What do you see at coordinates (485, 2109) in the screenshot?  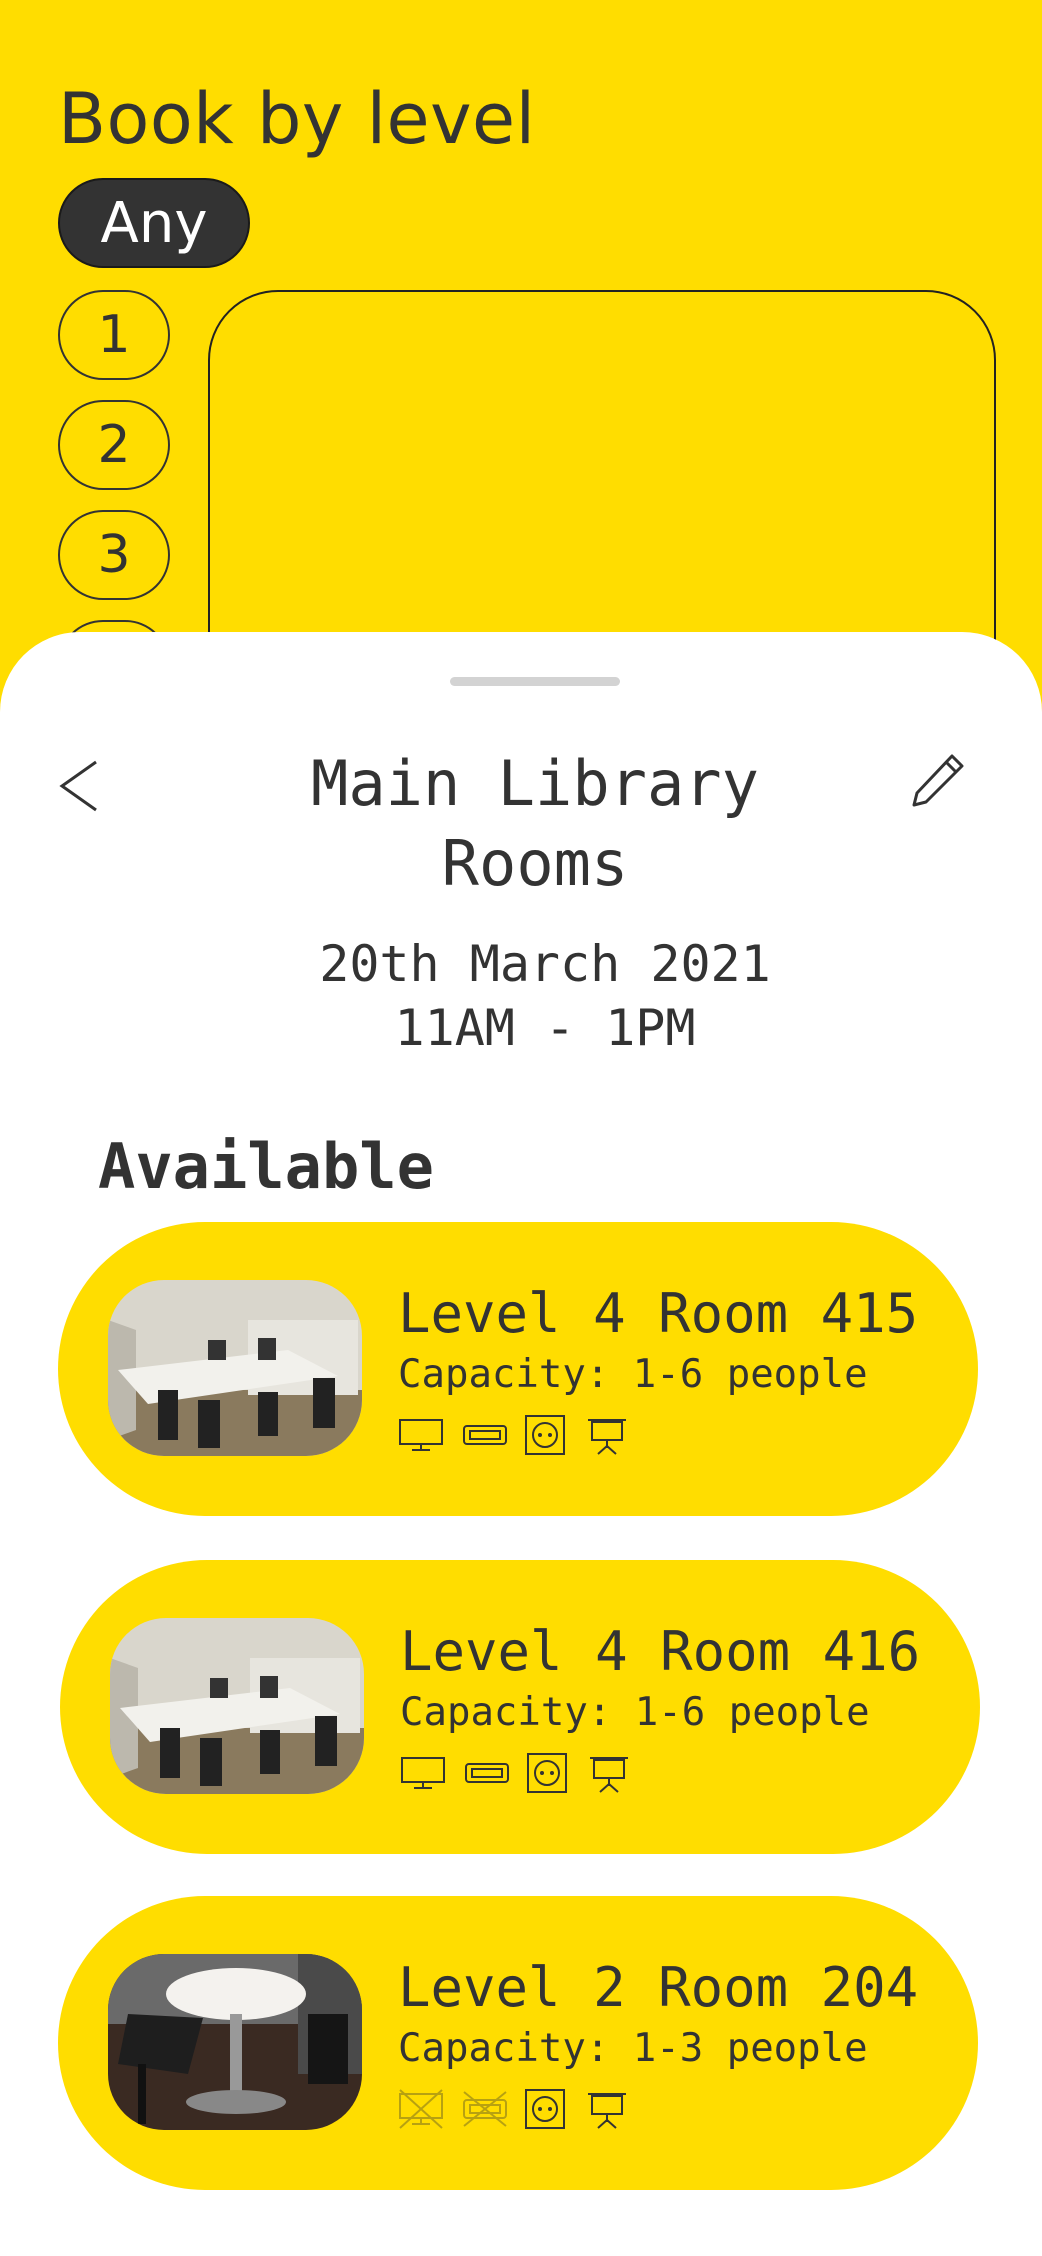 I see `hdmi-unavailable-icon` at bounding box center [485, 2109].